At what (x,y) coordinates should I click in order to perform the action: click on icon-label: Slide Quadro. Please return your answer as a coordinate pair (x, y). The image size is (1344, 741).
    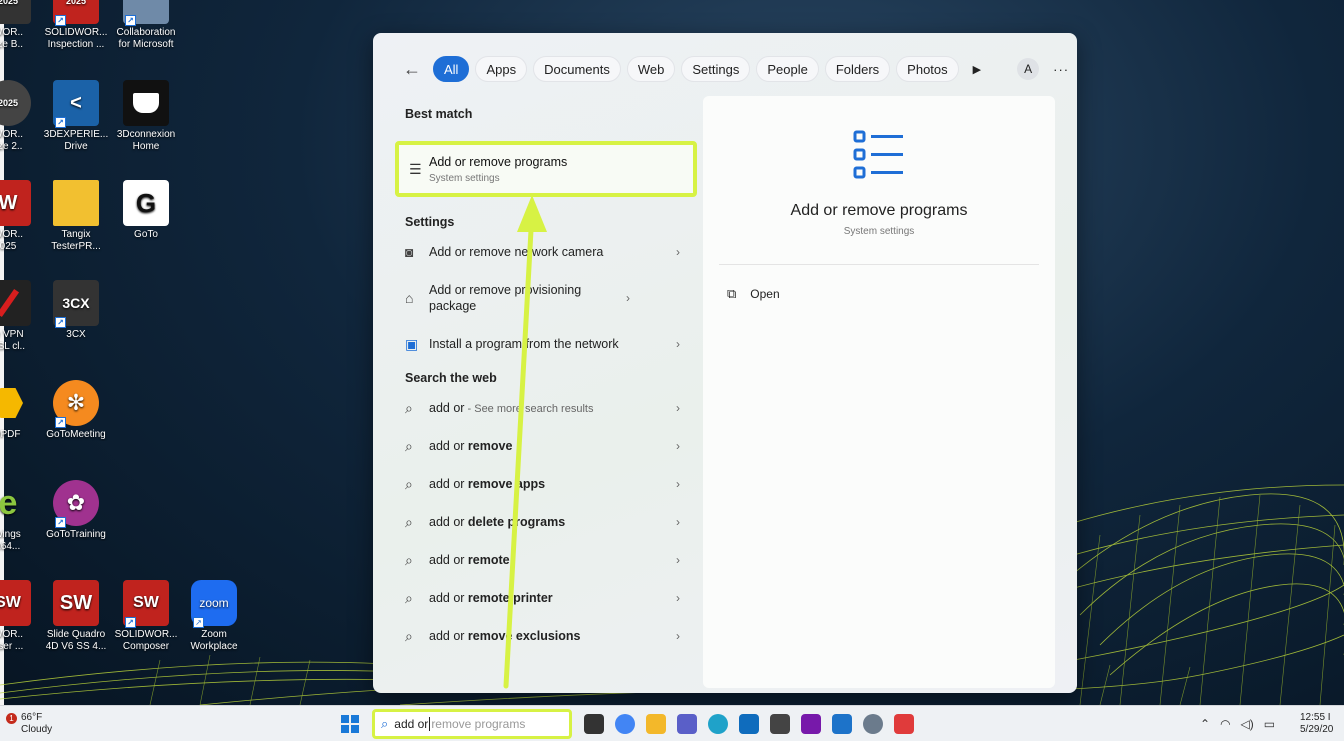
    Looking at the image, I should click on (76, 634).